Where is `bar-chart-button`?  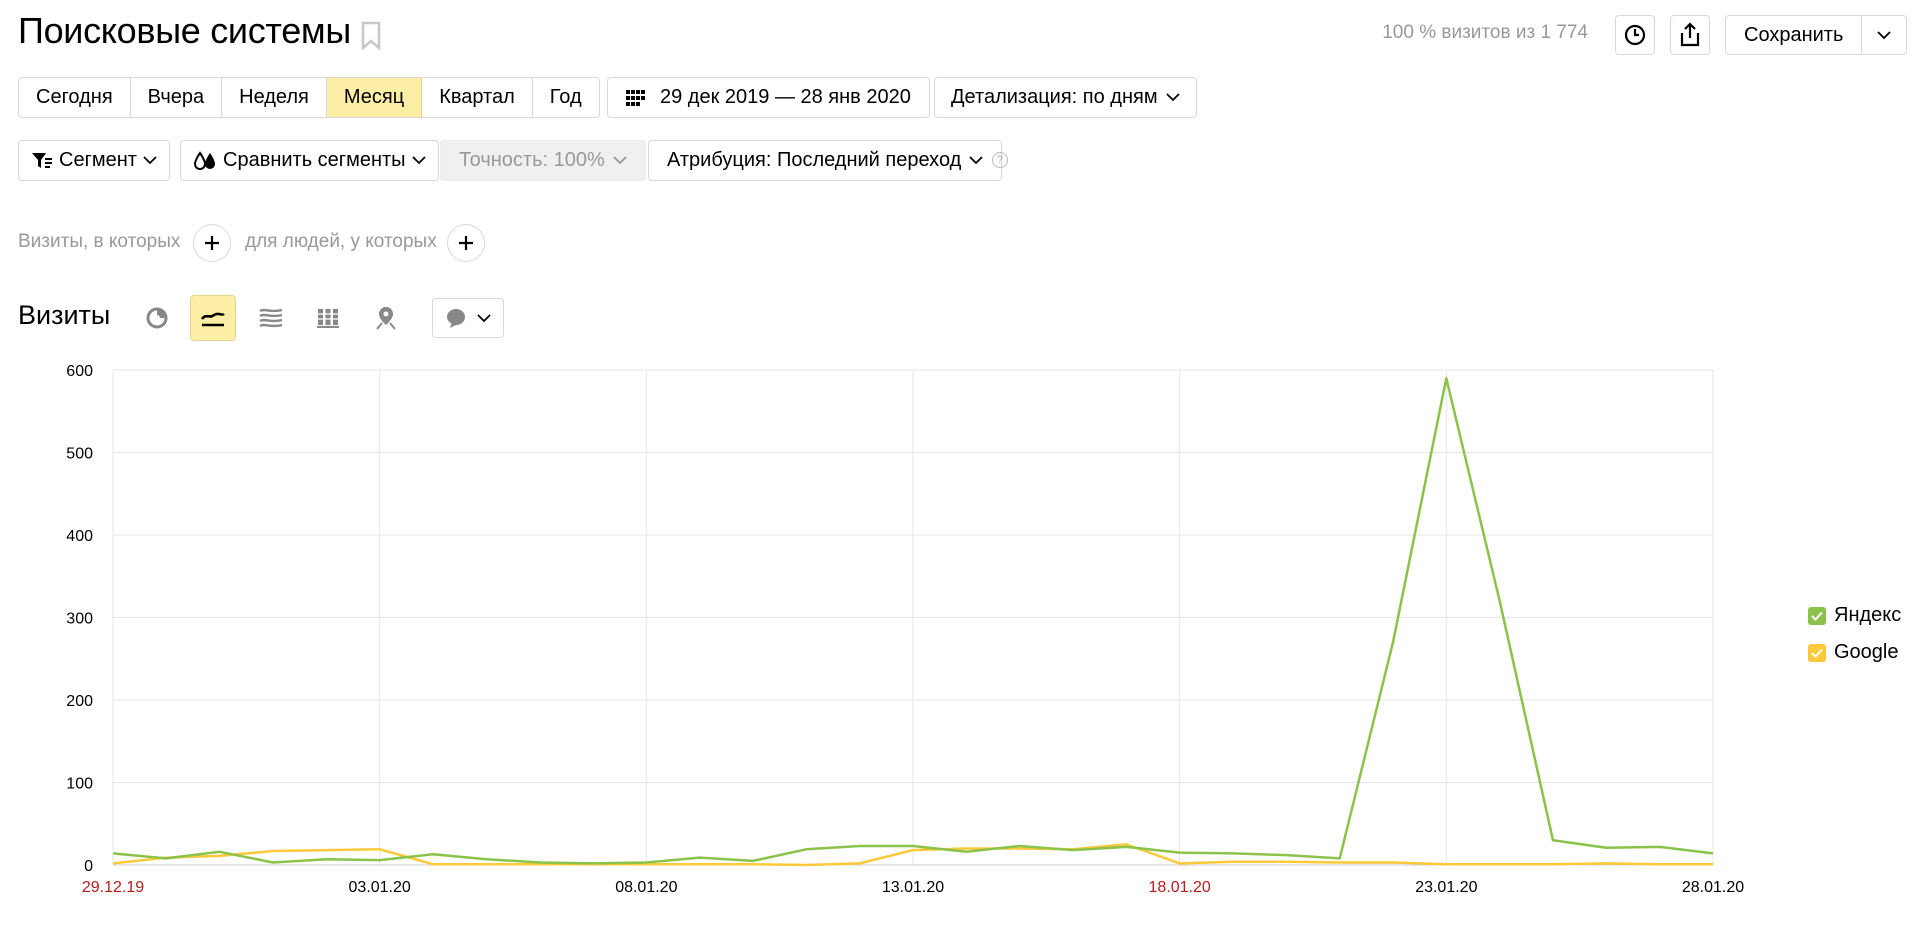
bar-chart-button is located at coordinates (328, 318).